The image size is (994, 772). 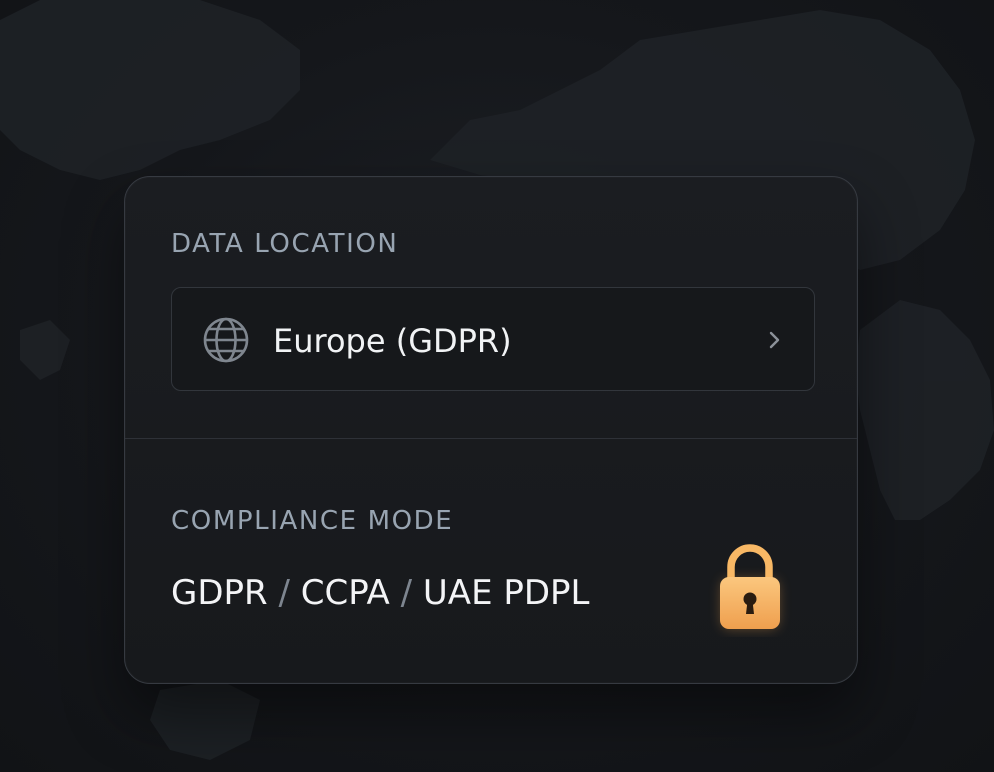 I want to click on data-location-label: DATA LOCATION, so click(x=285, y=244).